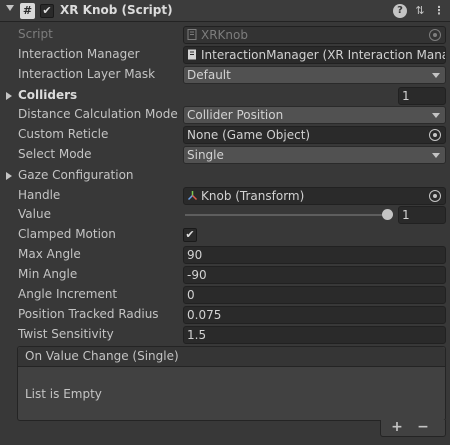  Describe the element at coordinates (422, 96) in the screenshot. I see `colliders-count-field: 1` at that location.